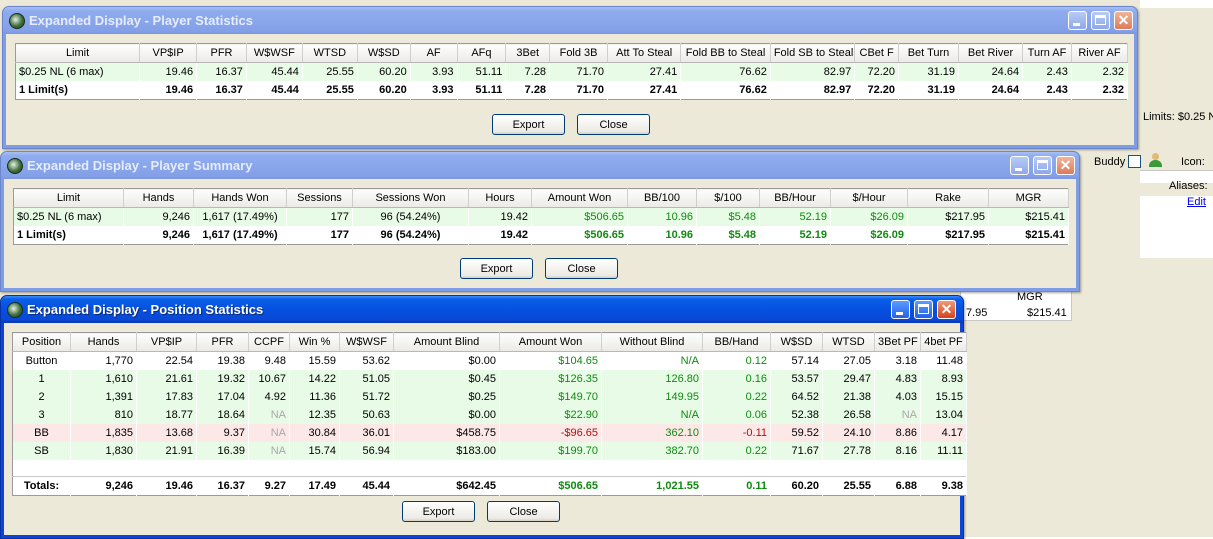 The image size is (1213, 539). Describe the element at coordinates (540, 165) in the screenshot. I see `titlebar: Expanded Display - Player Summary ✕` at that location.